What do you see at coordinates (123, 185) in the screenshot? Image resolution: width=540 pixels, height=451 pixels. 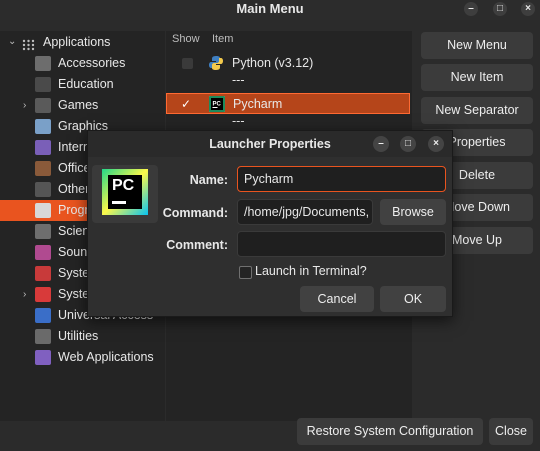 I see `pycharm-logo-text: PC` at bounding box center [123, 185].